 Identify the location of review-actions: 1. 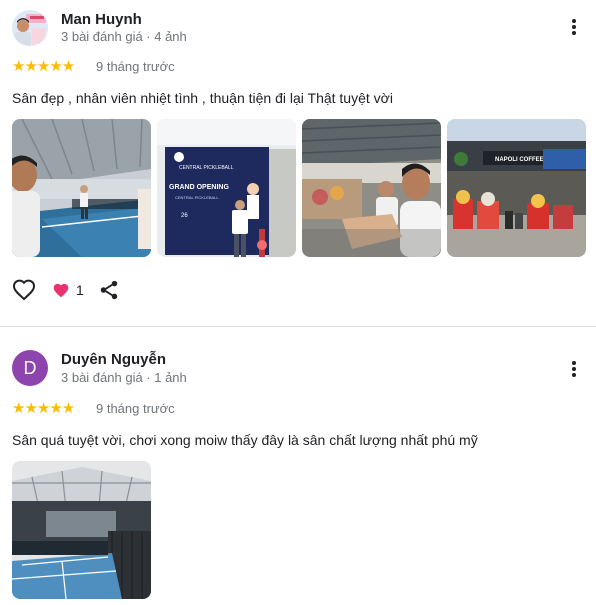
(66, 290).